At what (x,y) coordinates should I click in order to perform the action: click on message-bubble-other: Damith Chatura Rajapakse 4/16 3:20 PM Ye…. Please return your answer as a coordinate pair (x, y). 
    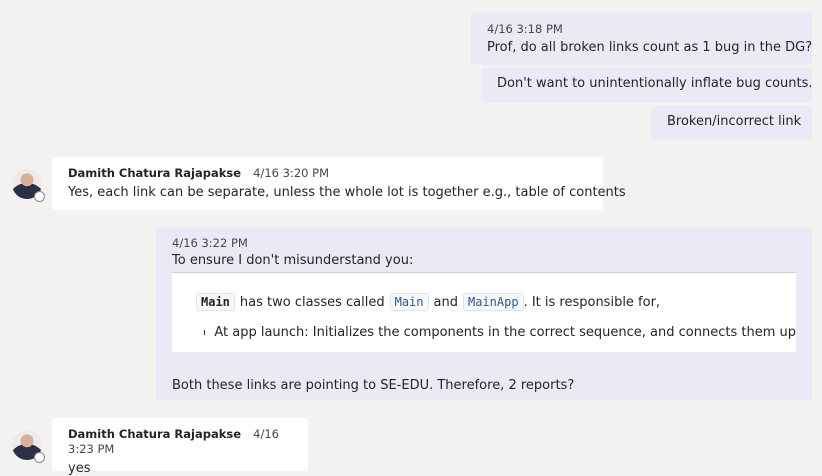
    Looking at the image, I should click on (327, 183).